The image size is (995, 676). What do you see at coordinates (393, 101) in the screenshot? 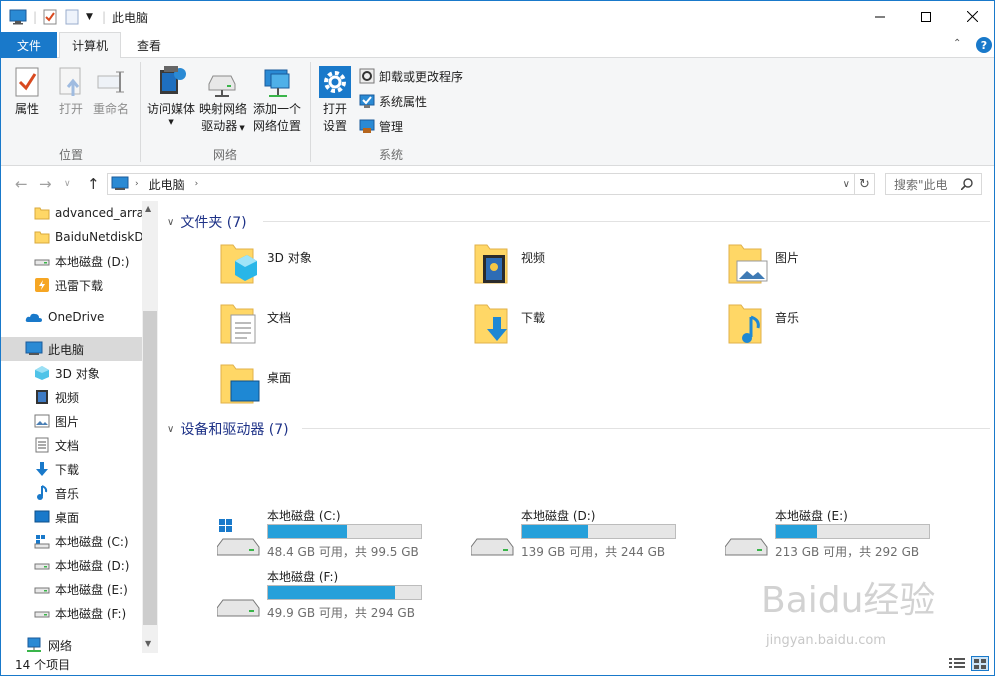
I see `system-properties-button: 系统属性` at bounding box center [393, 101].